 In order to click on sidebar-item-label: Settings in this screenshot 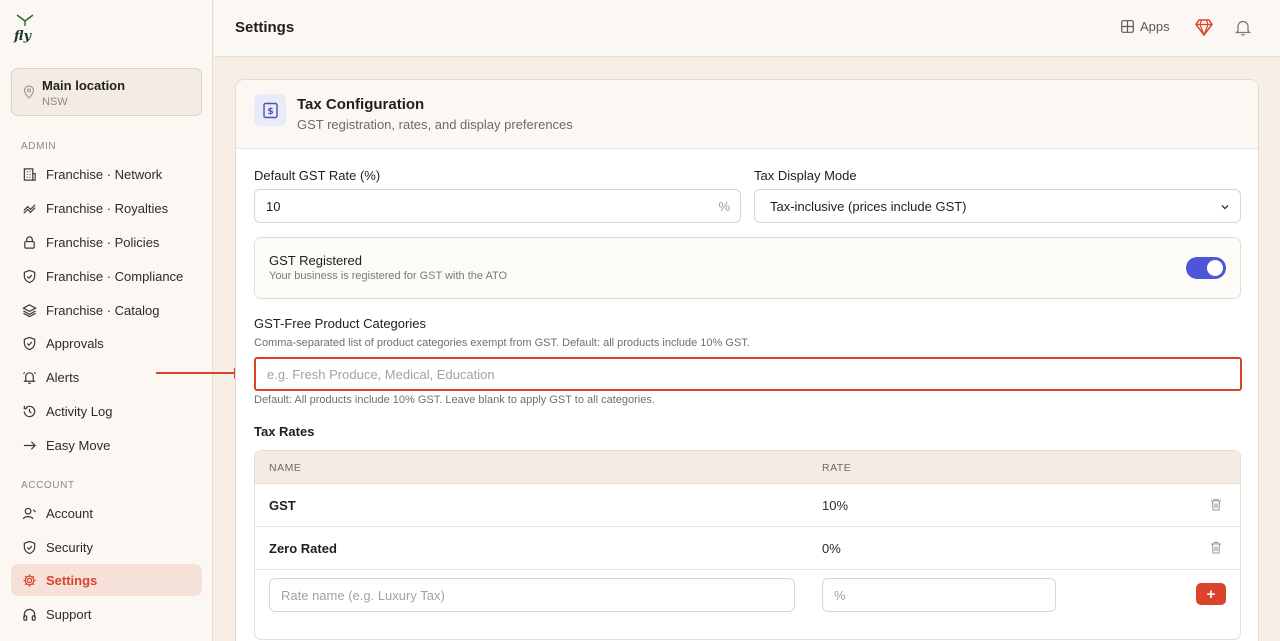, I will do `click(72, 580)`.